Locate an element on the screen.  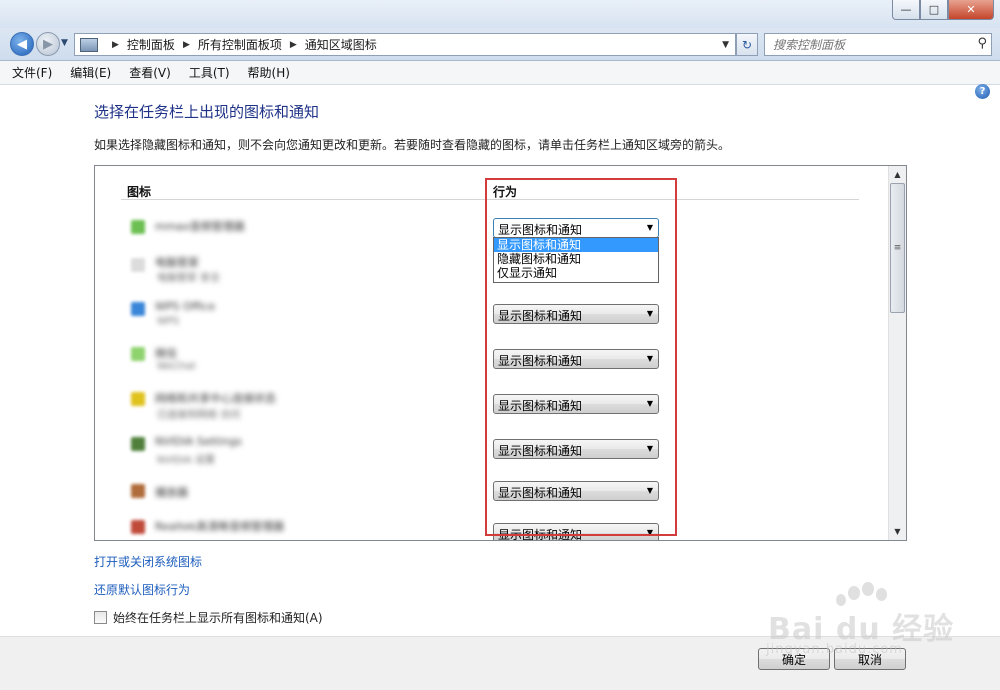
list-item: 微信 WeChat 显示图标和通知 ▼ is located at coordinates (475, 361).